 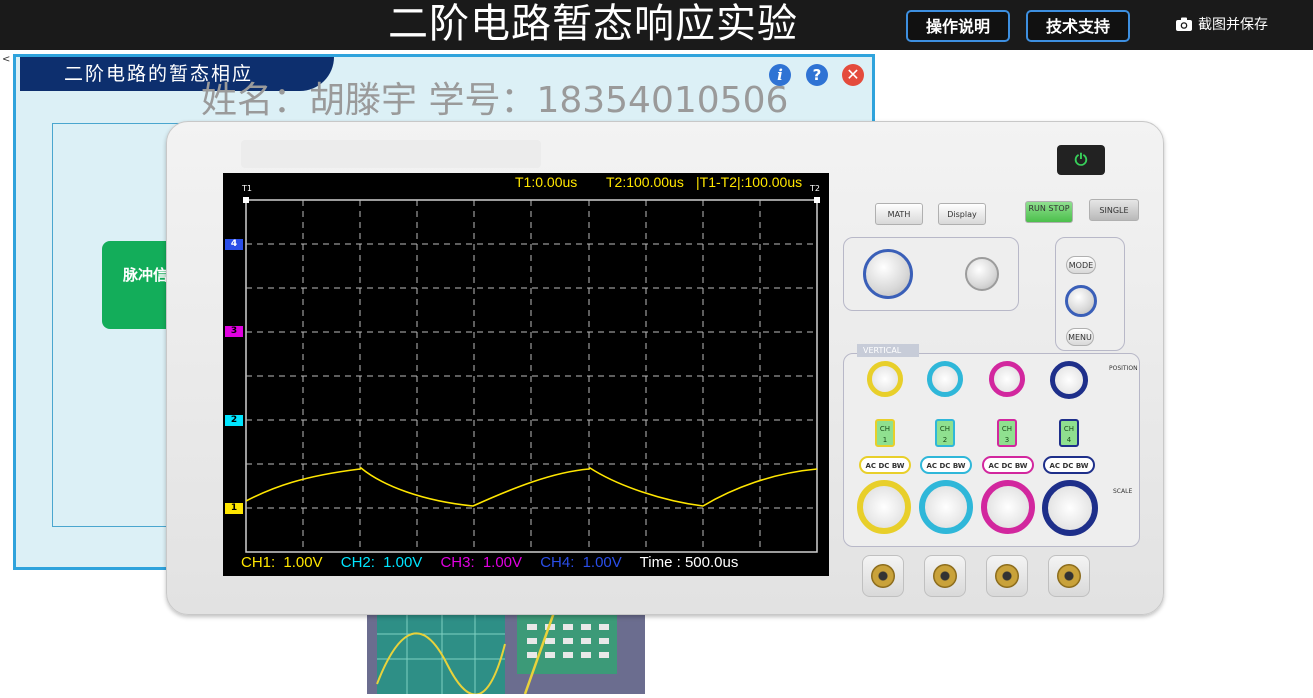 I want to click on ch3-position-knob, so click(x=1007, y=379).